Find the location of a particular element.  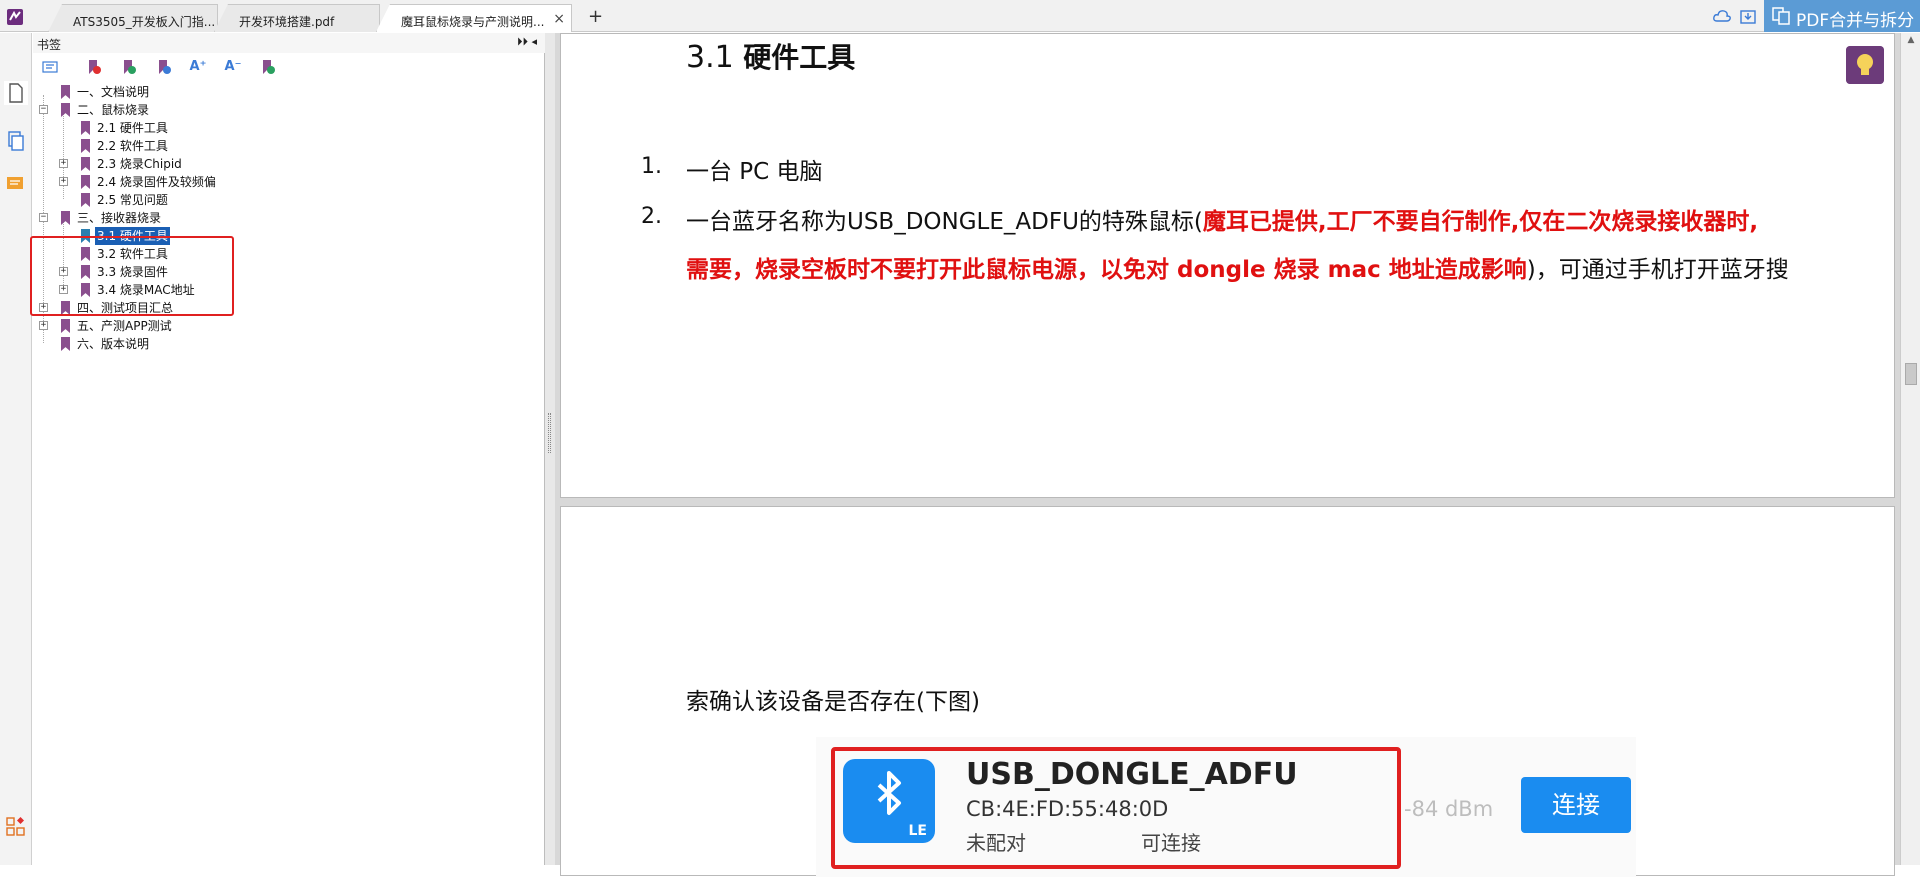

list-text-plain: 一台蓝牙名称为USB_DONGLE_ADFU的特殊鼠标( is located at coordinates (944, 222).